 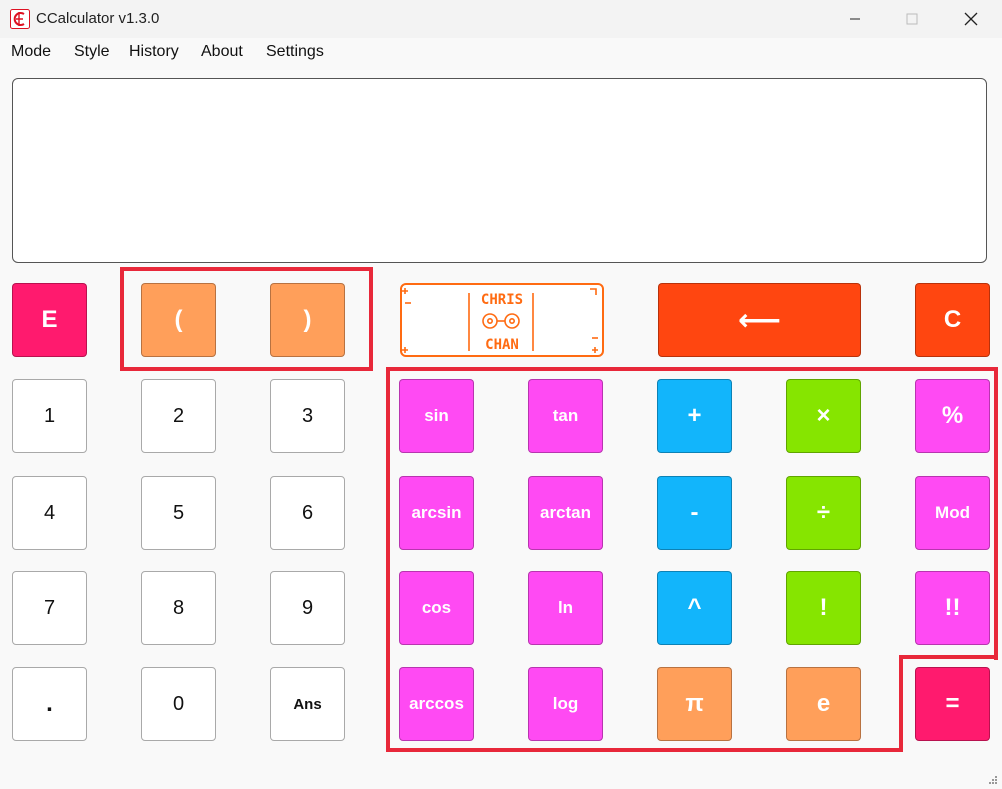 What do you see at coordinates (952, 416) in the screenshot?
I see `percent-button: %` at bounding box center [952, 416].